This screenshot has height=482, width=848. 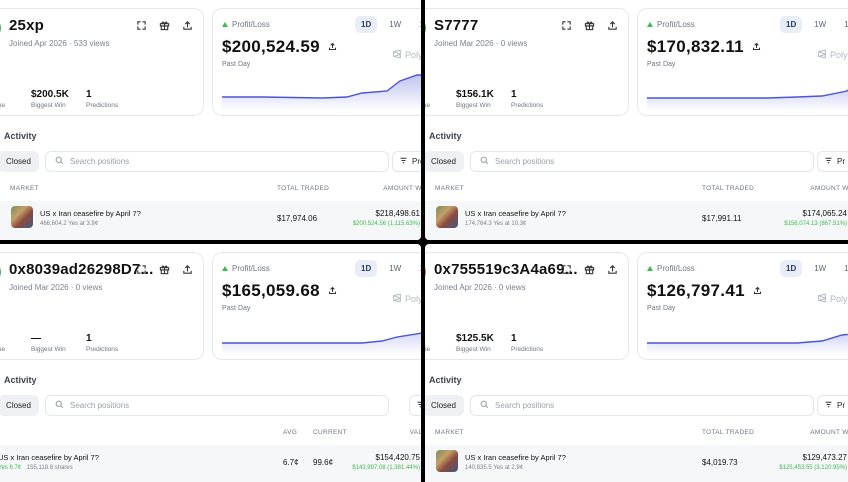 I want to click on pnl-amount: $165,059.68, so click(x=271, y=290).